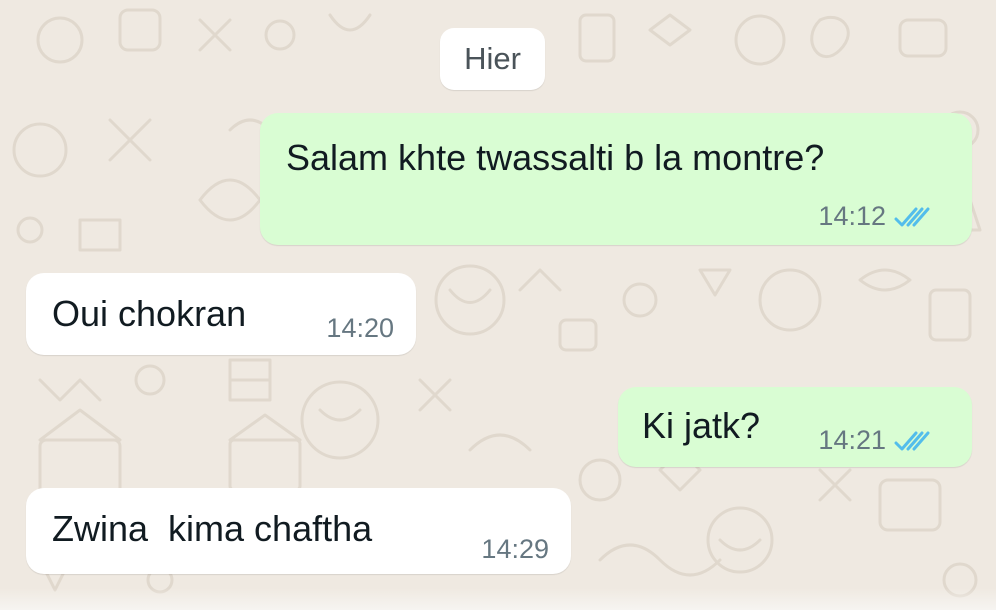 Image resolution: width=996 pixels, height=610 pixels. I want to click on bottom-edge, so click(498, 599).